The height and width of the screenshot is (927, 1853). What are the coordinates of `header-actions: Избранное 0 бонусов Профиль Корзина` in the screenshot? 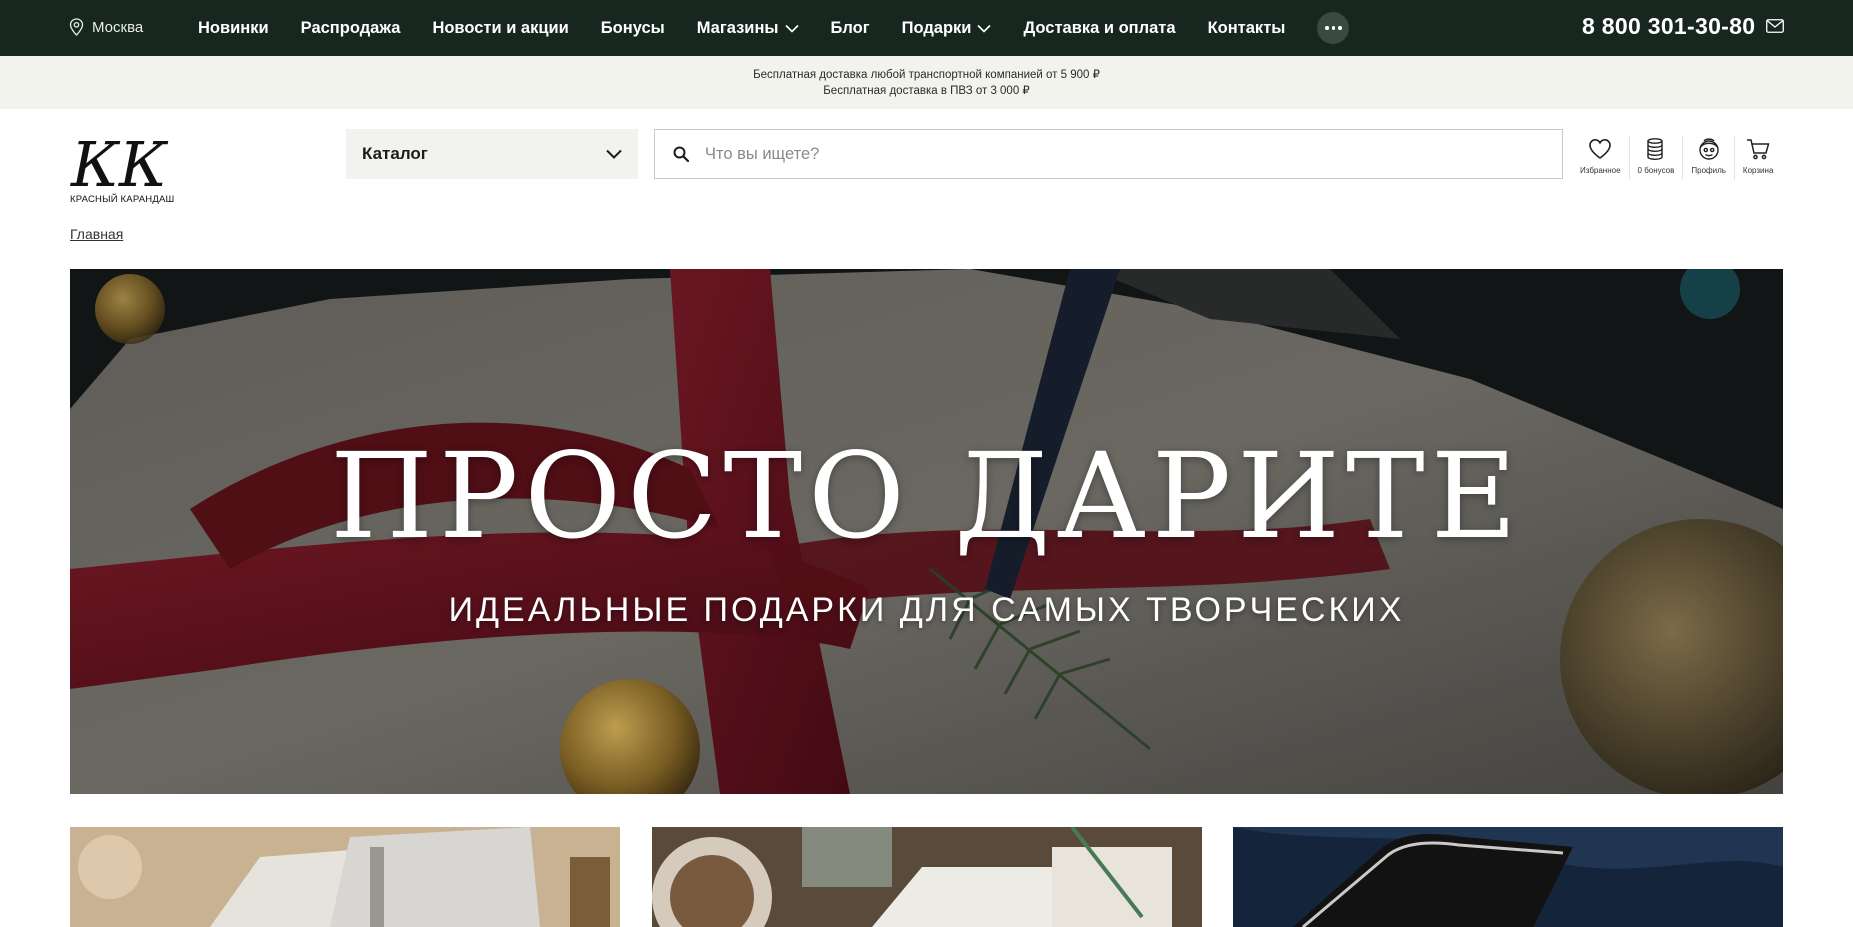 It's located at (1676, 158).